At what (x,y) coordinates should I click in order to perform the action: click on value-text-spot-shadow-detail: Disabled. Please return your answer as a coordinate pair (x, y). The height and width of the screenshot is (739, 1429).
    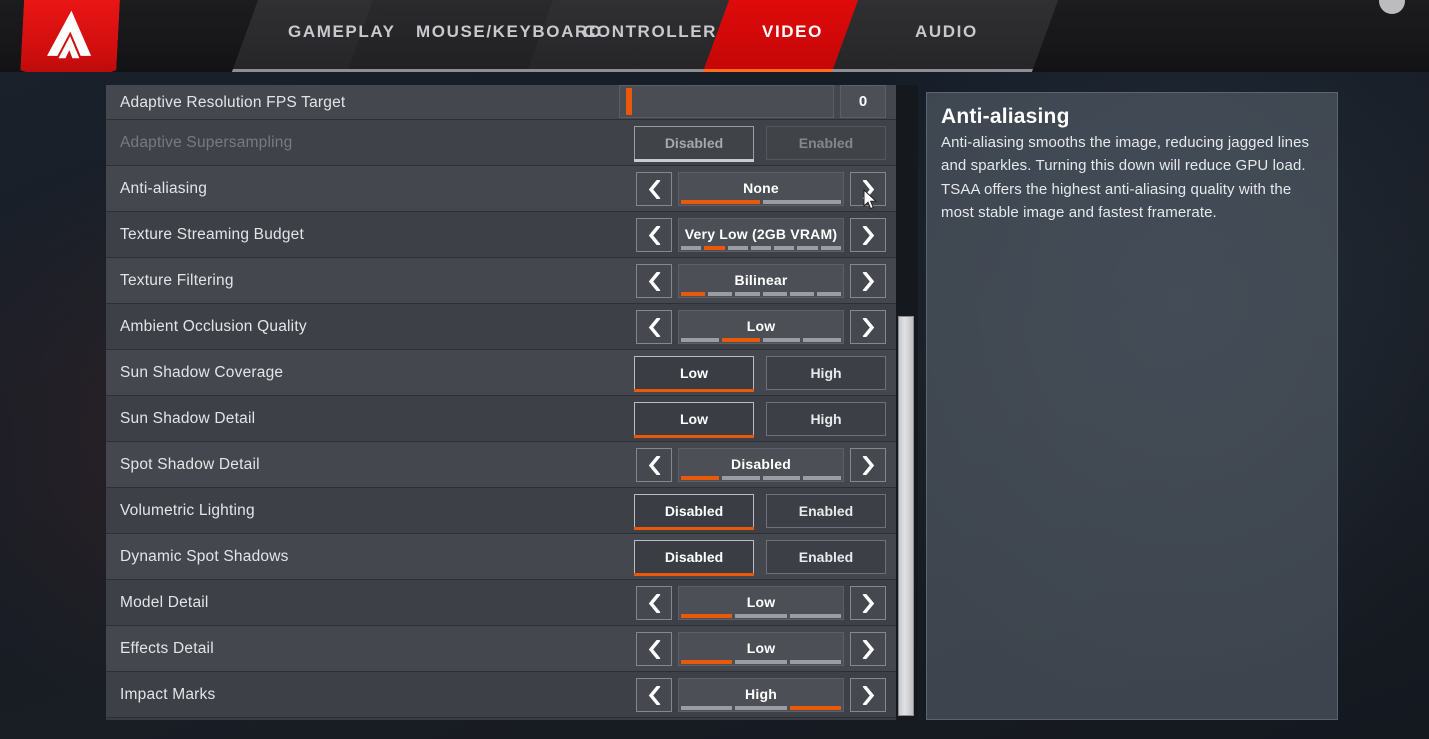
    Looking at the image, I should click on (761, 463).